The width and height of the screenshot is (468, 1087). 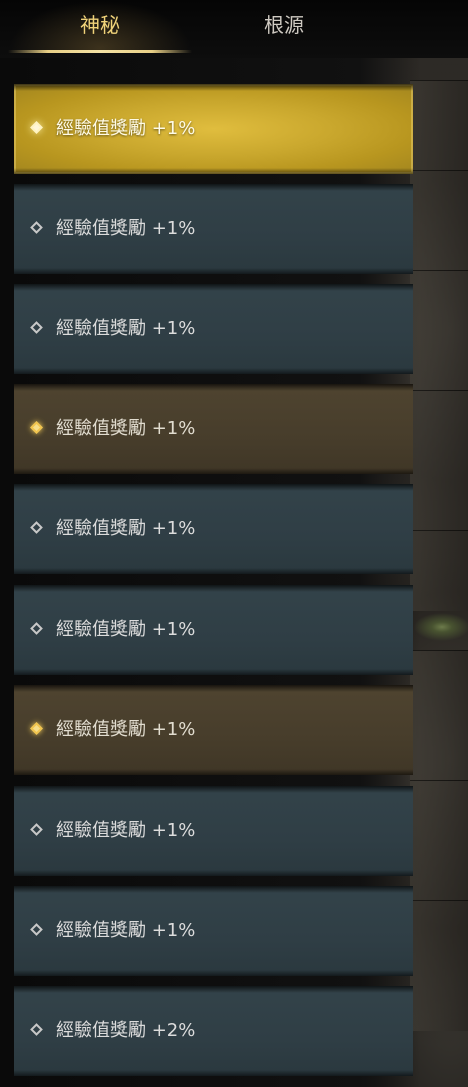 I want to click on background-moss, so click(x=440, y=627).